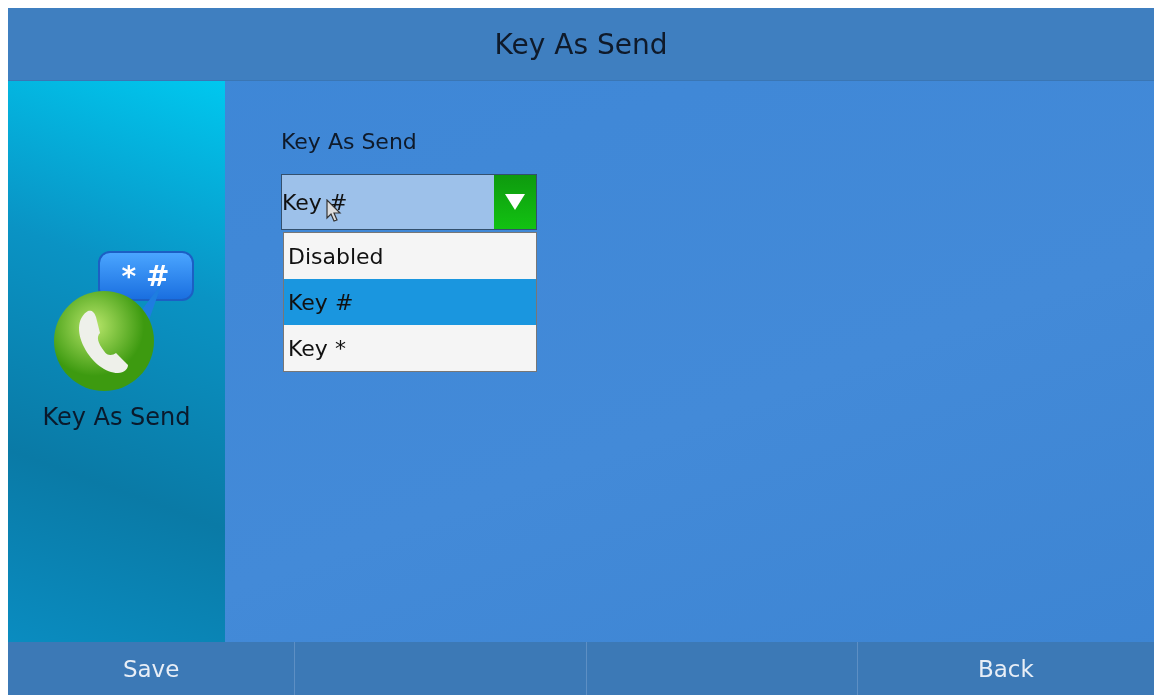  I want to click on sidebar-label: Key As Send, so click(116, 417).